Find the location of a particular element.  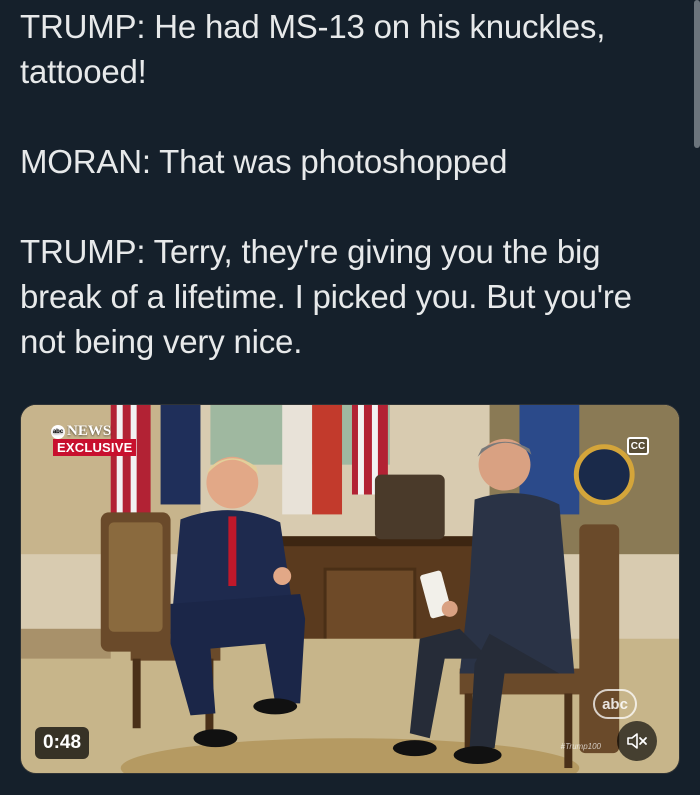

scrollbar is located at coordinates (697, 74).